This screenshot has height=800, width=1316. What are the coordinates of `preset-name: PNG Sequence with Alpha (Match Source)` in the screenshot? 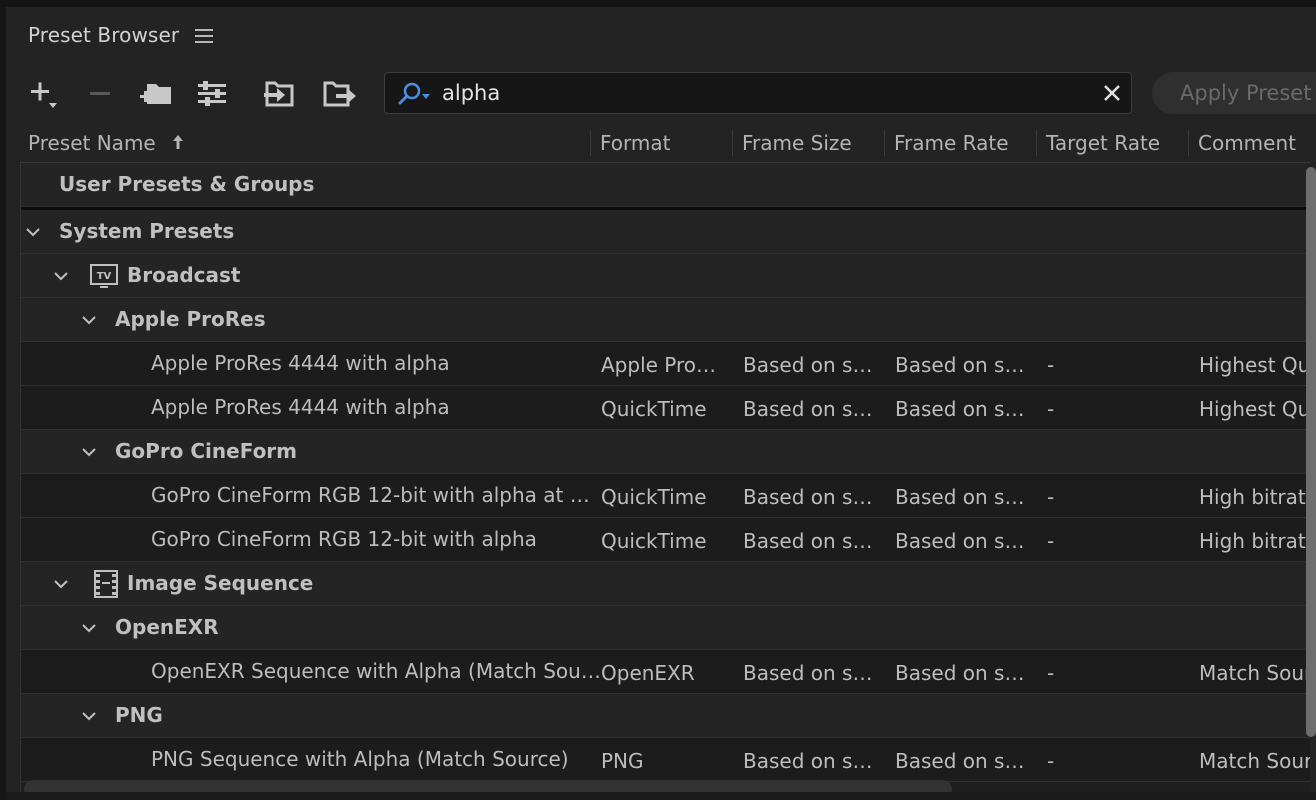 It's located at (360, 759).